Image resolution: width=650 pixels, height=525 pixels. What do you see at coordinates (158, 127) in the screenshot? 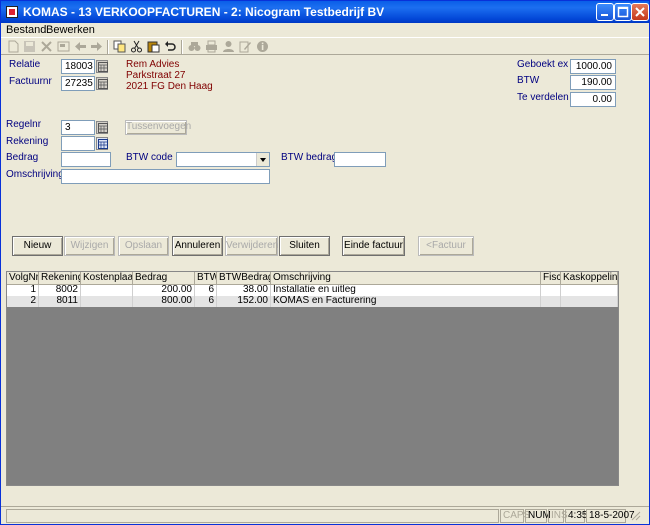
I see `tussenvoegen-button: Tussenvoegen` at bounding box center [158, 127].